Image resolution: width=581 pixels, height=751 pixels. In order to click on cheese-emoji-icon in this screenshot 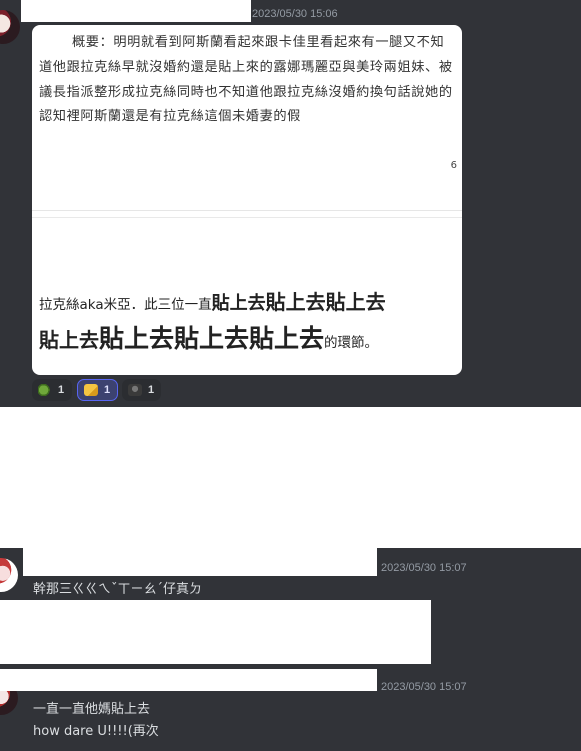, I will do `click(91, 390)`.